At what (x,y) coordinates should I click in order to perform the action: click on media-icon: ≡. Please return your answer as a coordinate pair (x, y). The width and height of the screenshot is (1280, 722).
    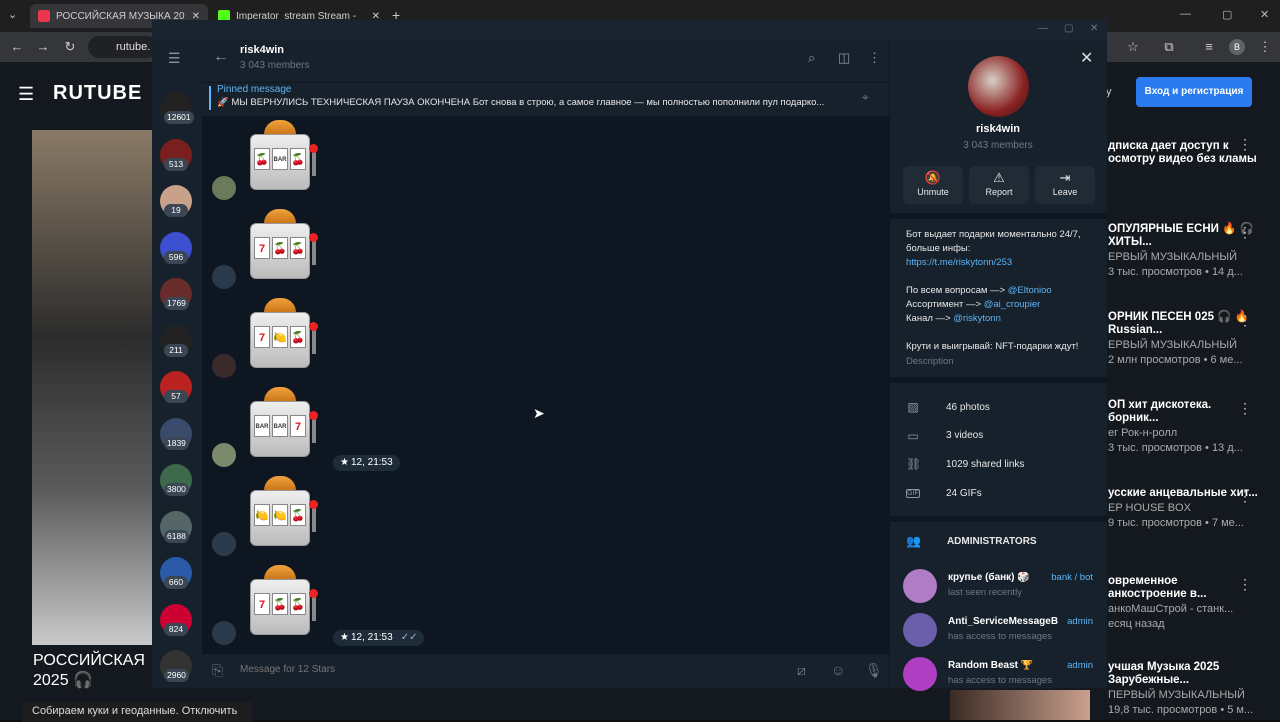
    Looking at the image, I should click on (1209, 47).